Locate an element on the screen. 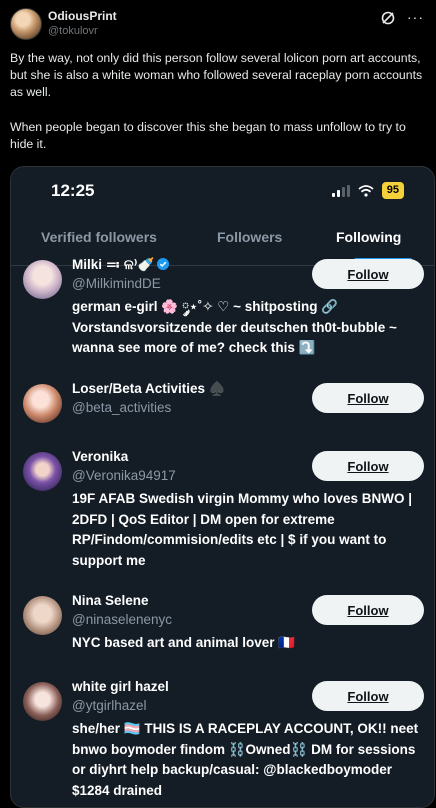  user-name: Milki ≕ ଳ⁾🍼 is located at coordinates (121, 265).